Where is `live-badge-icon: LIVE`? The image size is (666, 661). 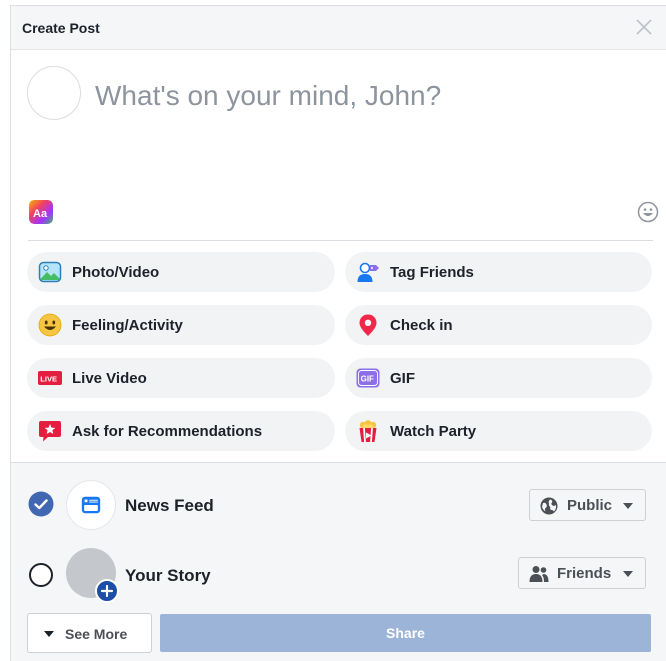 live-badge-icon: LIVE is located at coordinates (50, 378).